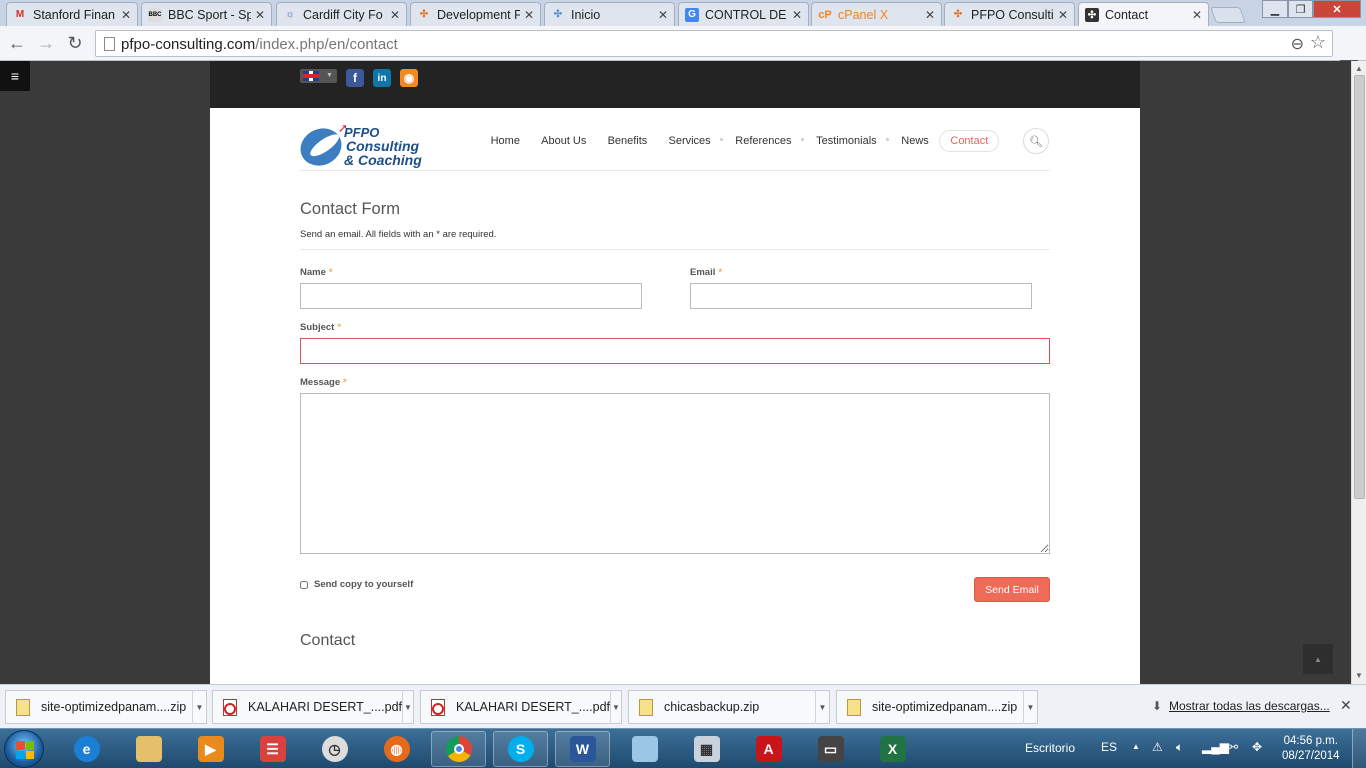 The width and height of the screenshot is (1366, 768). What do you see at coordinates (915, 141) in the screenshot?
I see `nav-item-news: News` at bounding box center [915, 141].